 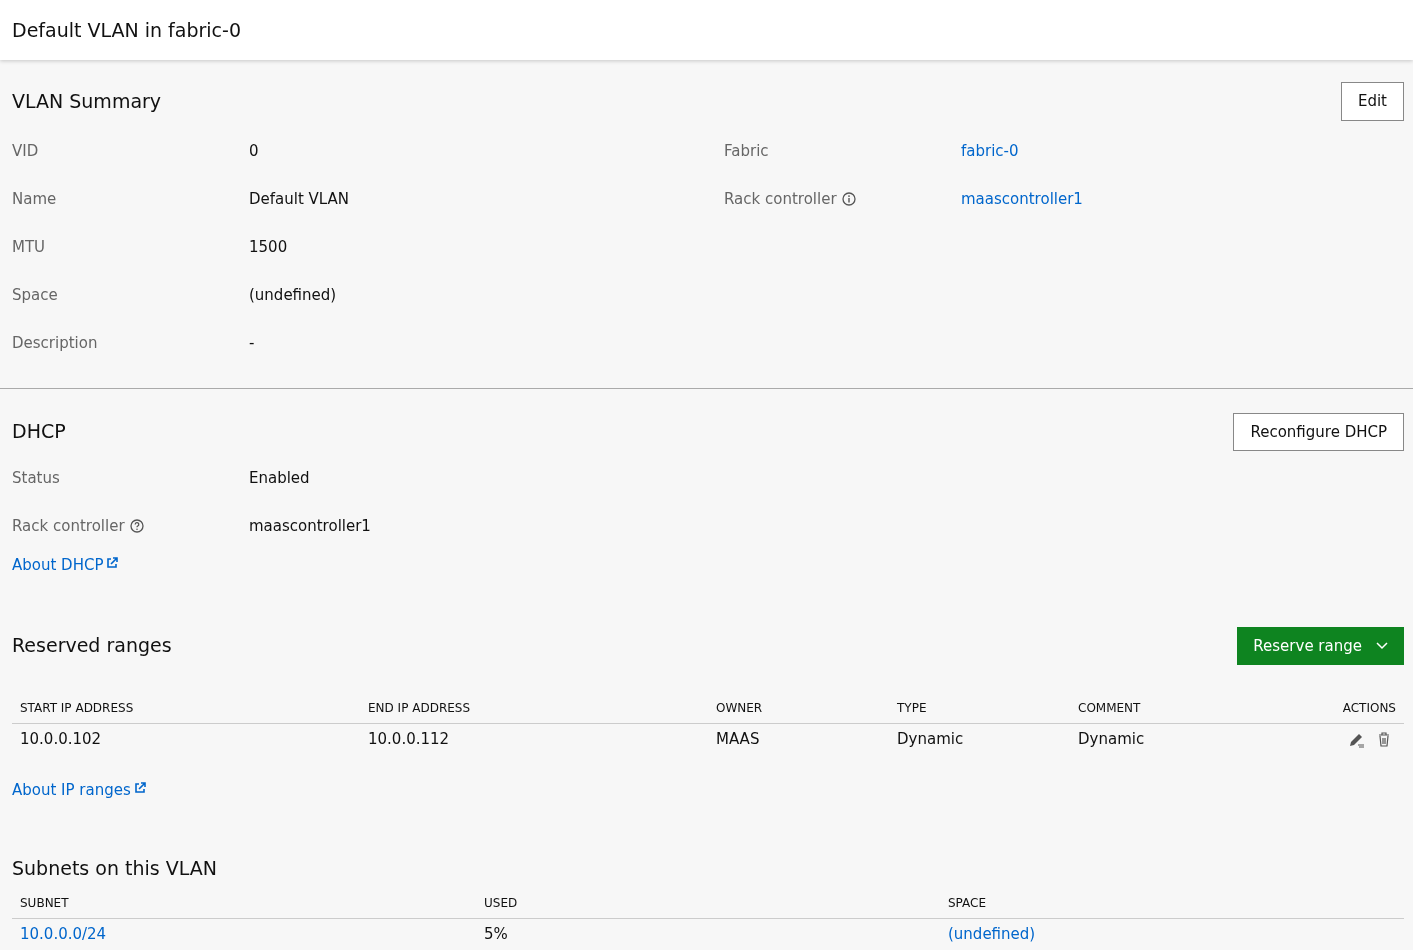 What do you see at coordinates (1364, 708) in the screenshot?
I see `column-header: ACTIONS` at bounding box center [1364, 708].